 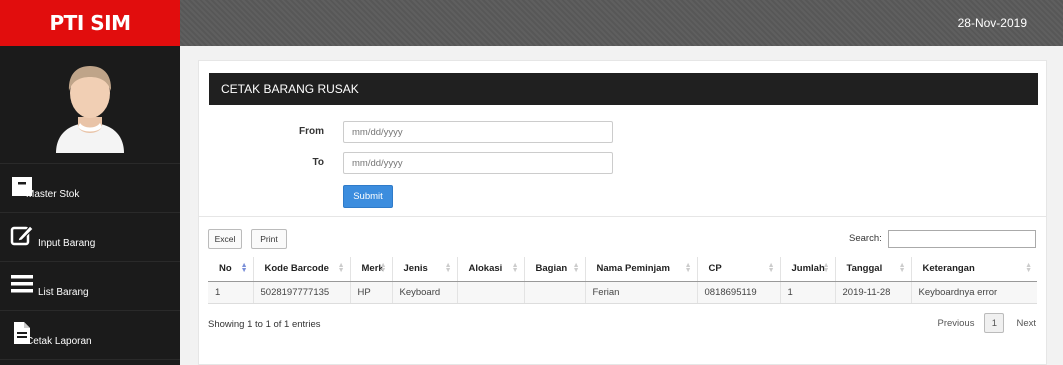 What do you see at coordinates (22, 284) in the screenshot?
I see `list-icon` at bounding box center [22, 284].